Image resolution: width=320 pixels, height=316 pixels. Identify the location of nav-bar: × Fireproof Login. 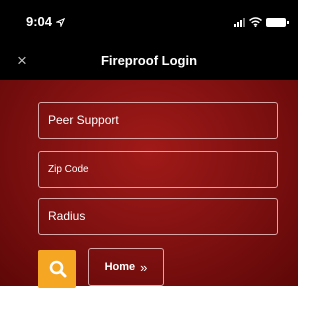
(149, 61).